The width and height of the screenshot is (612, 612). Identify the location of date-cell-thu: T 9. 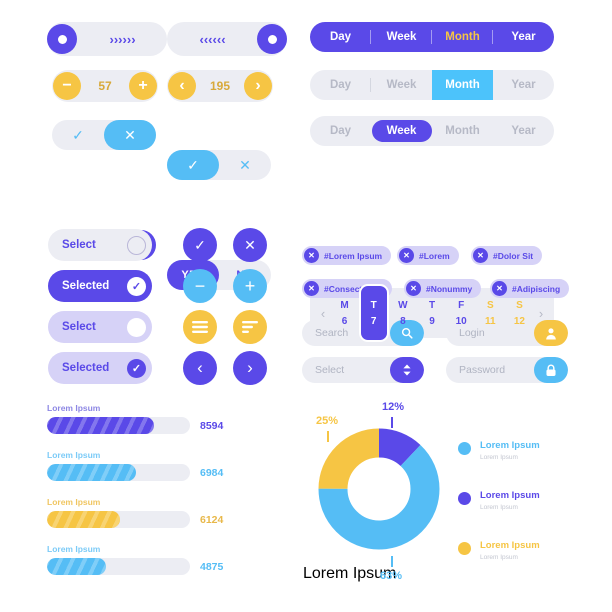
(431, 313).